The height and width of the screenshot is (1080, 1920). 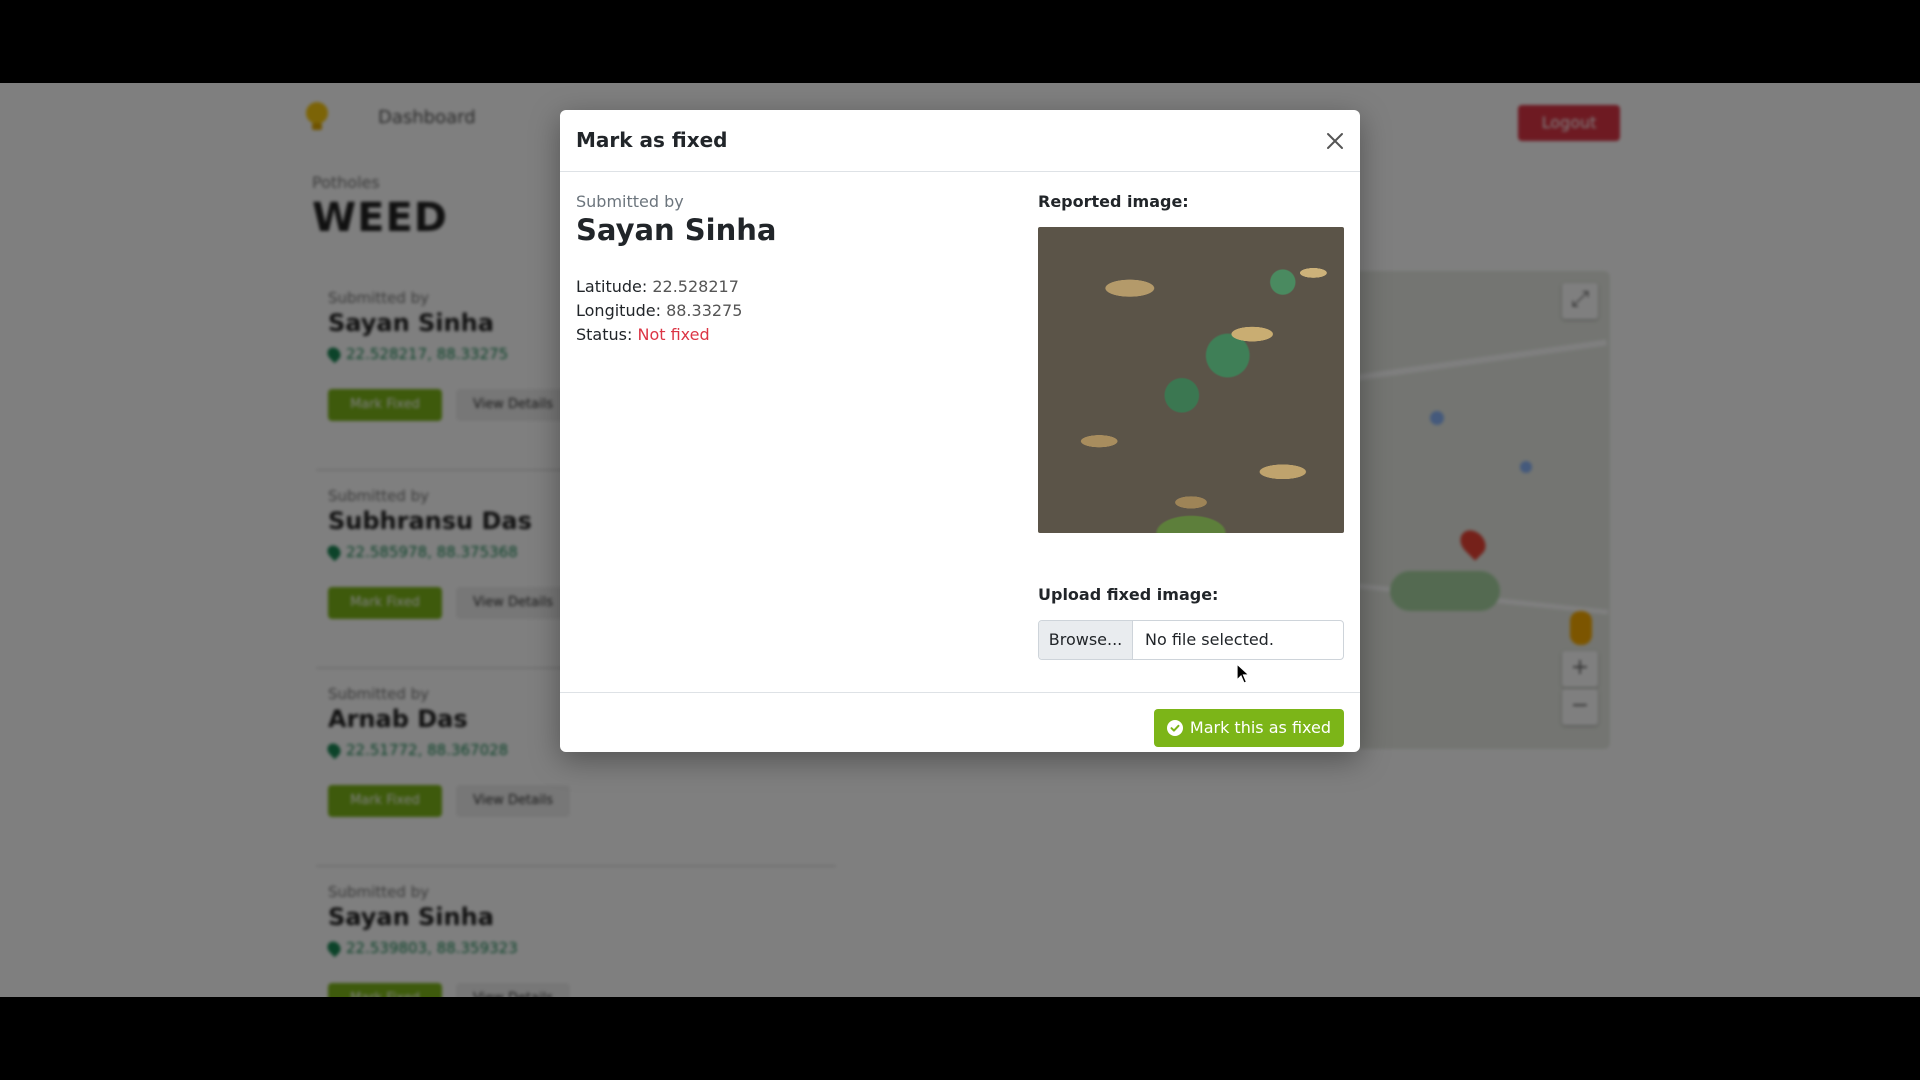 I want to click on check-circle-icon, so click(x=1174, y=728).